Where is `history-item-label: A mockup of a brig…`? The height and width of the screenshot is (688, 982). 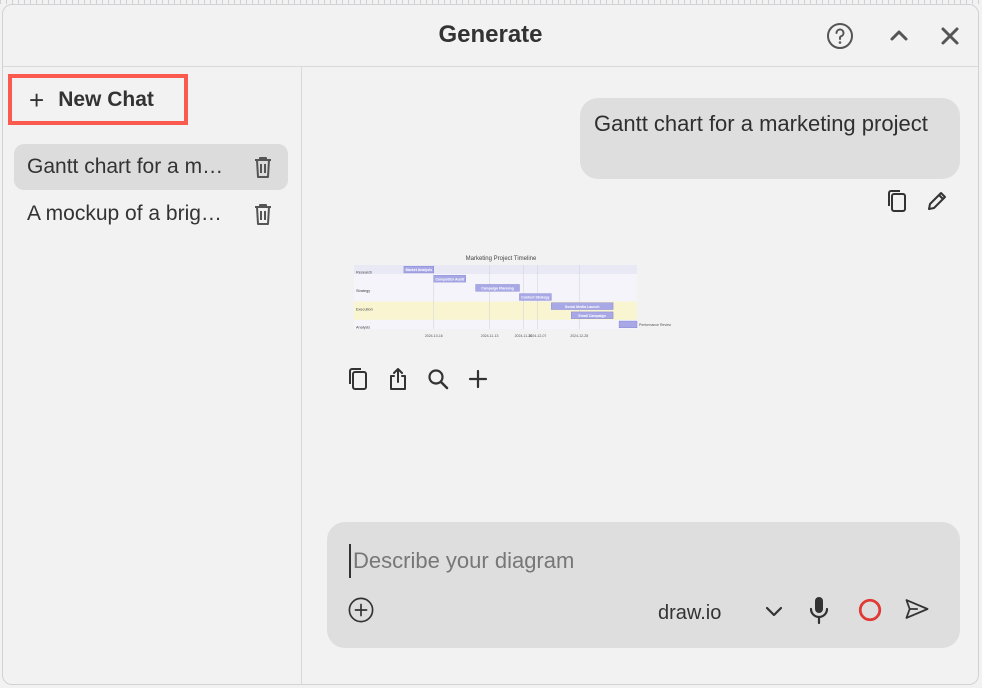 history-item-label: A mockup of a brig… is located at coordinates (124, 213).